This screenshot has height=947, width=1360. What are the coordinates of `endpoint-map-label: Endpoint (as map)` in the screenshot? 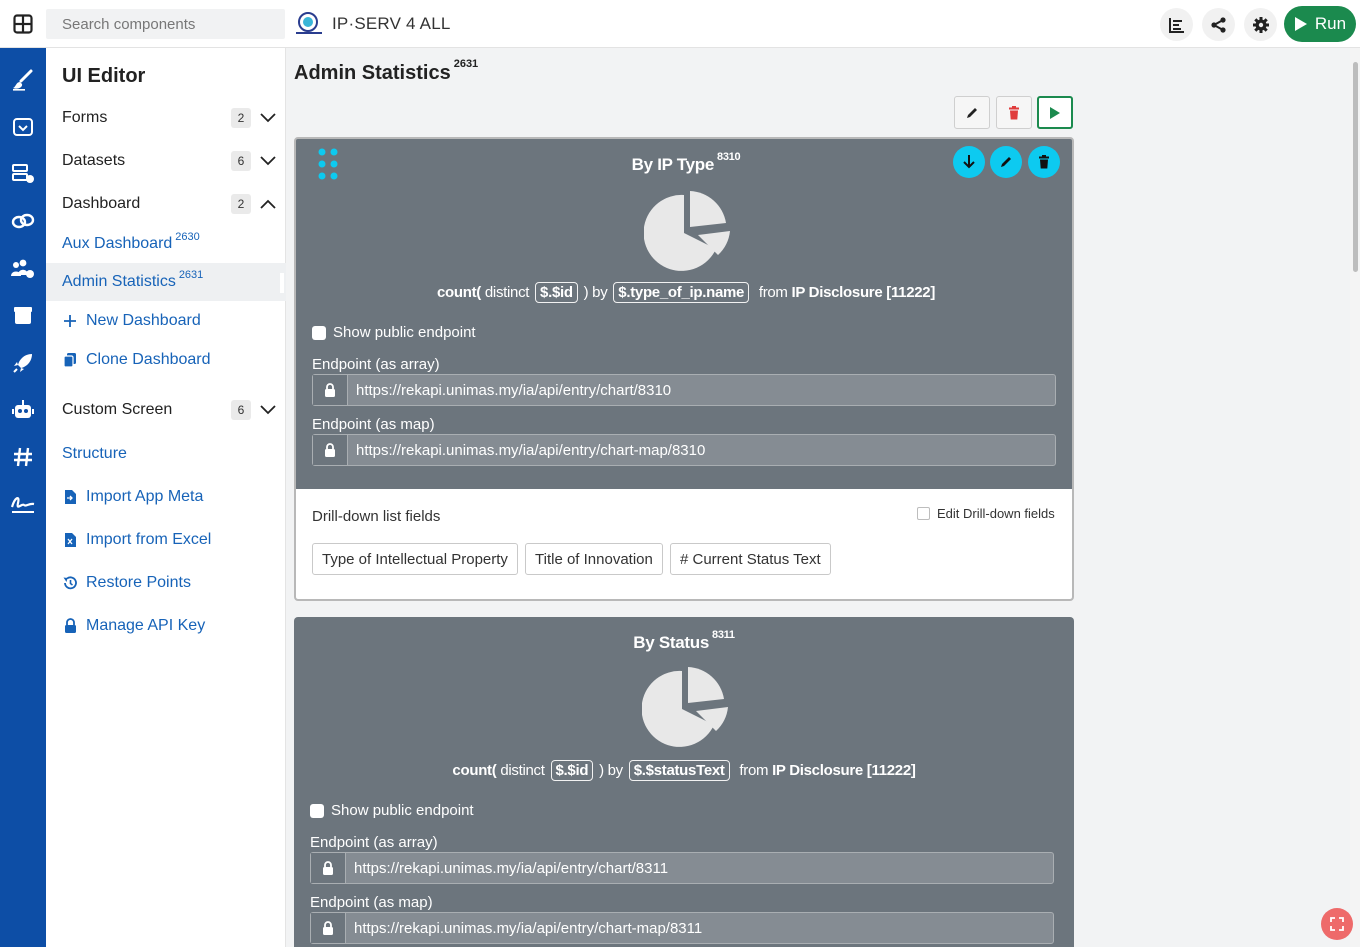 It's located at (373, 424).